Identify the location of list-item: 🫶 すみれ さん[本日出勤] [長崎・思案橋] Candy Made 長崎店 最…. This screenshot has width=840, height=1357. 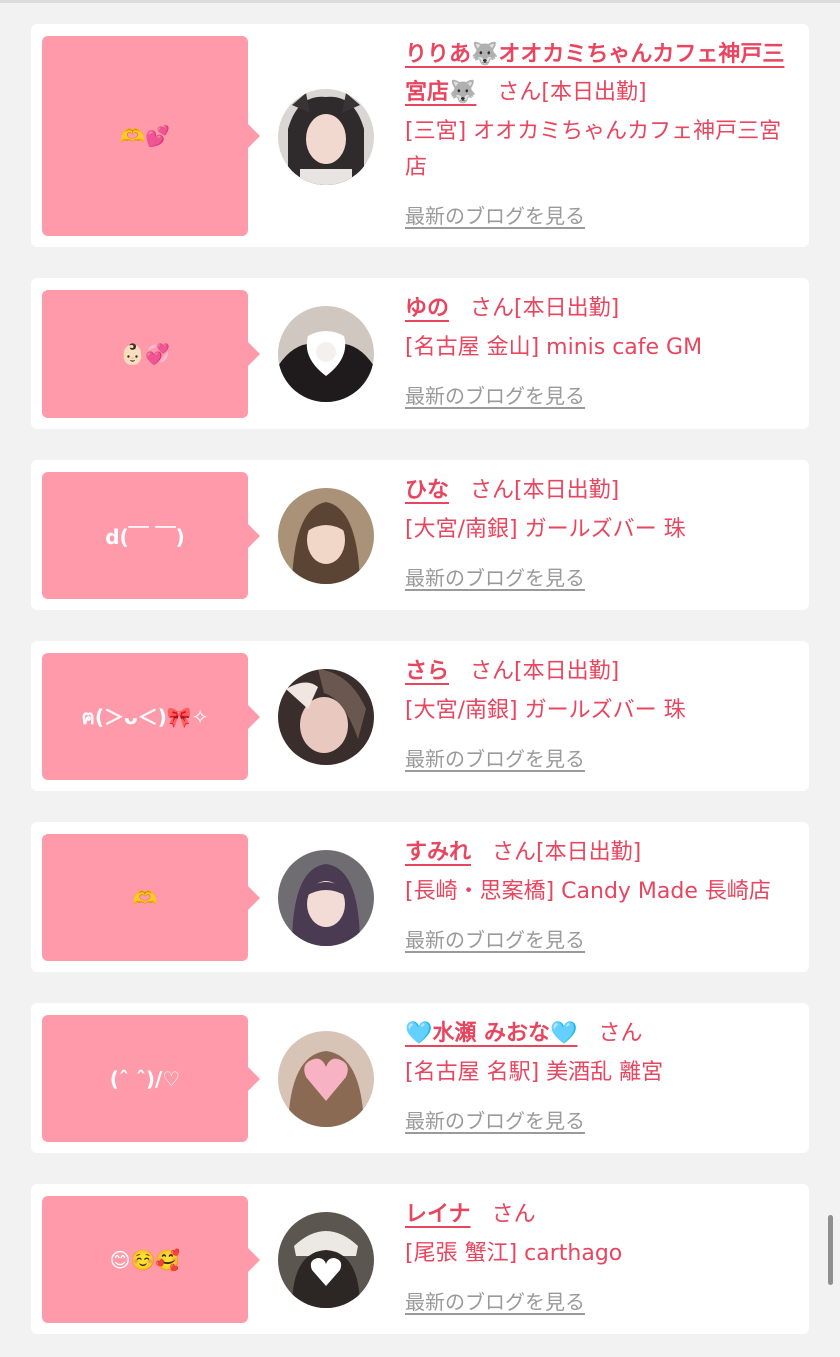
(420, 897).